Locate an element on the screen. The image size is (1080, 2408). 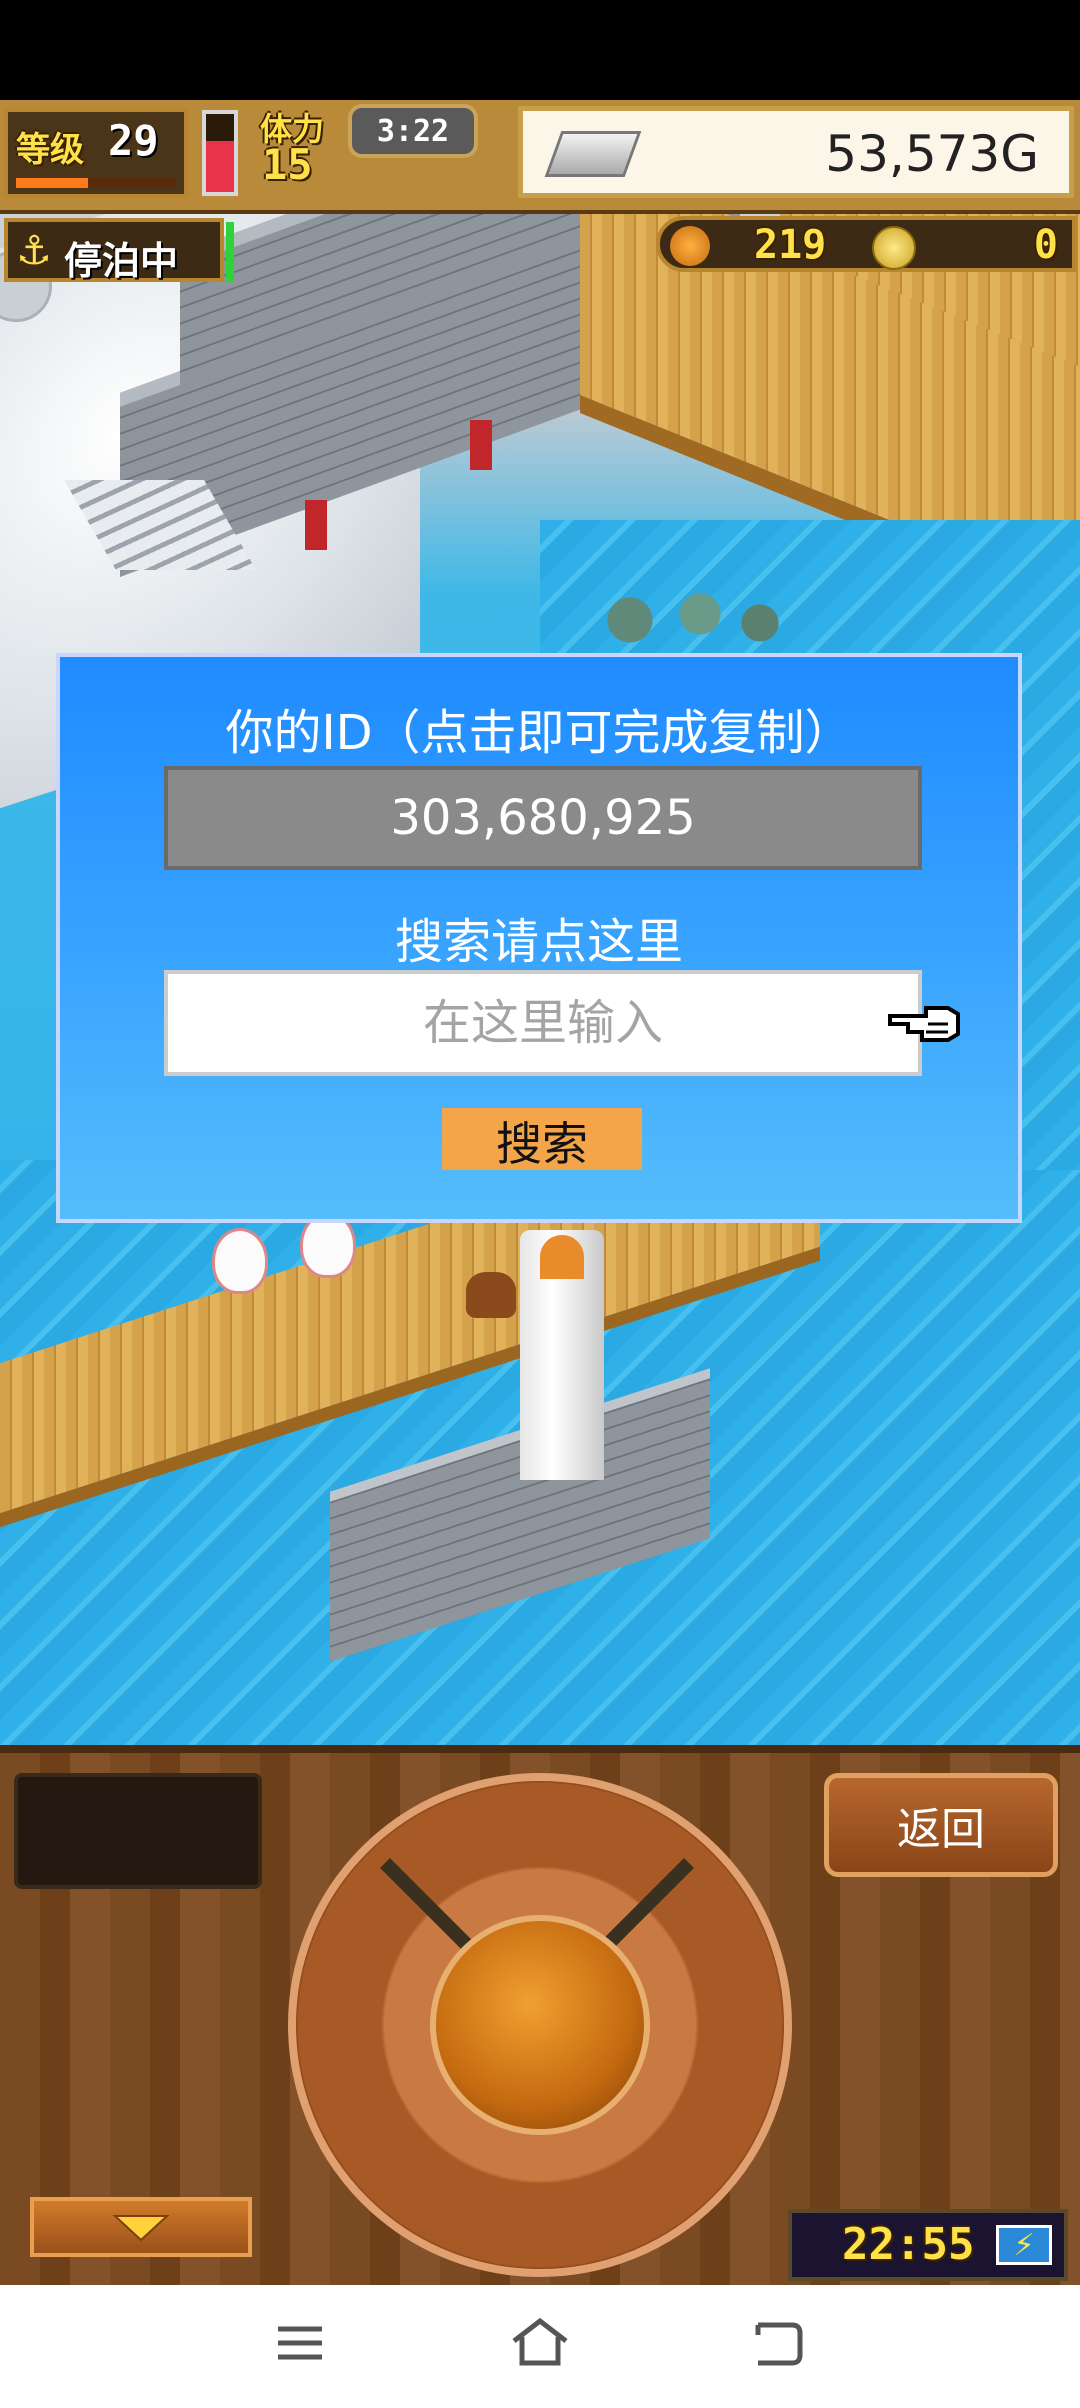
silver-bar-icon is located at coordinates (593, 154).